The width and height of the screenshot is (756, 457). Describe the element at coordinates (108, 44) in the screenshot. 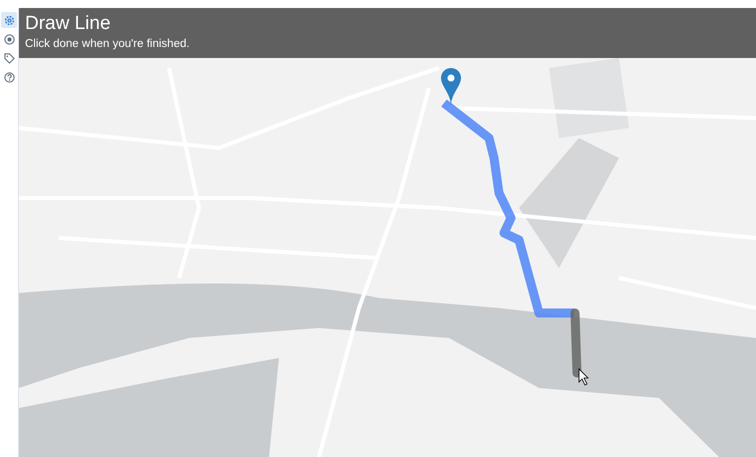

I see `banner-subtitle: Click done when you're finished.` at that location.